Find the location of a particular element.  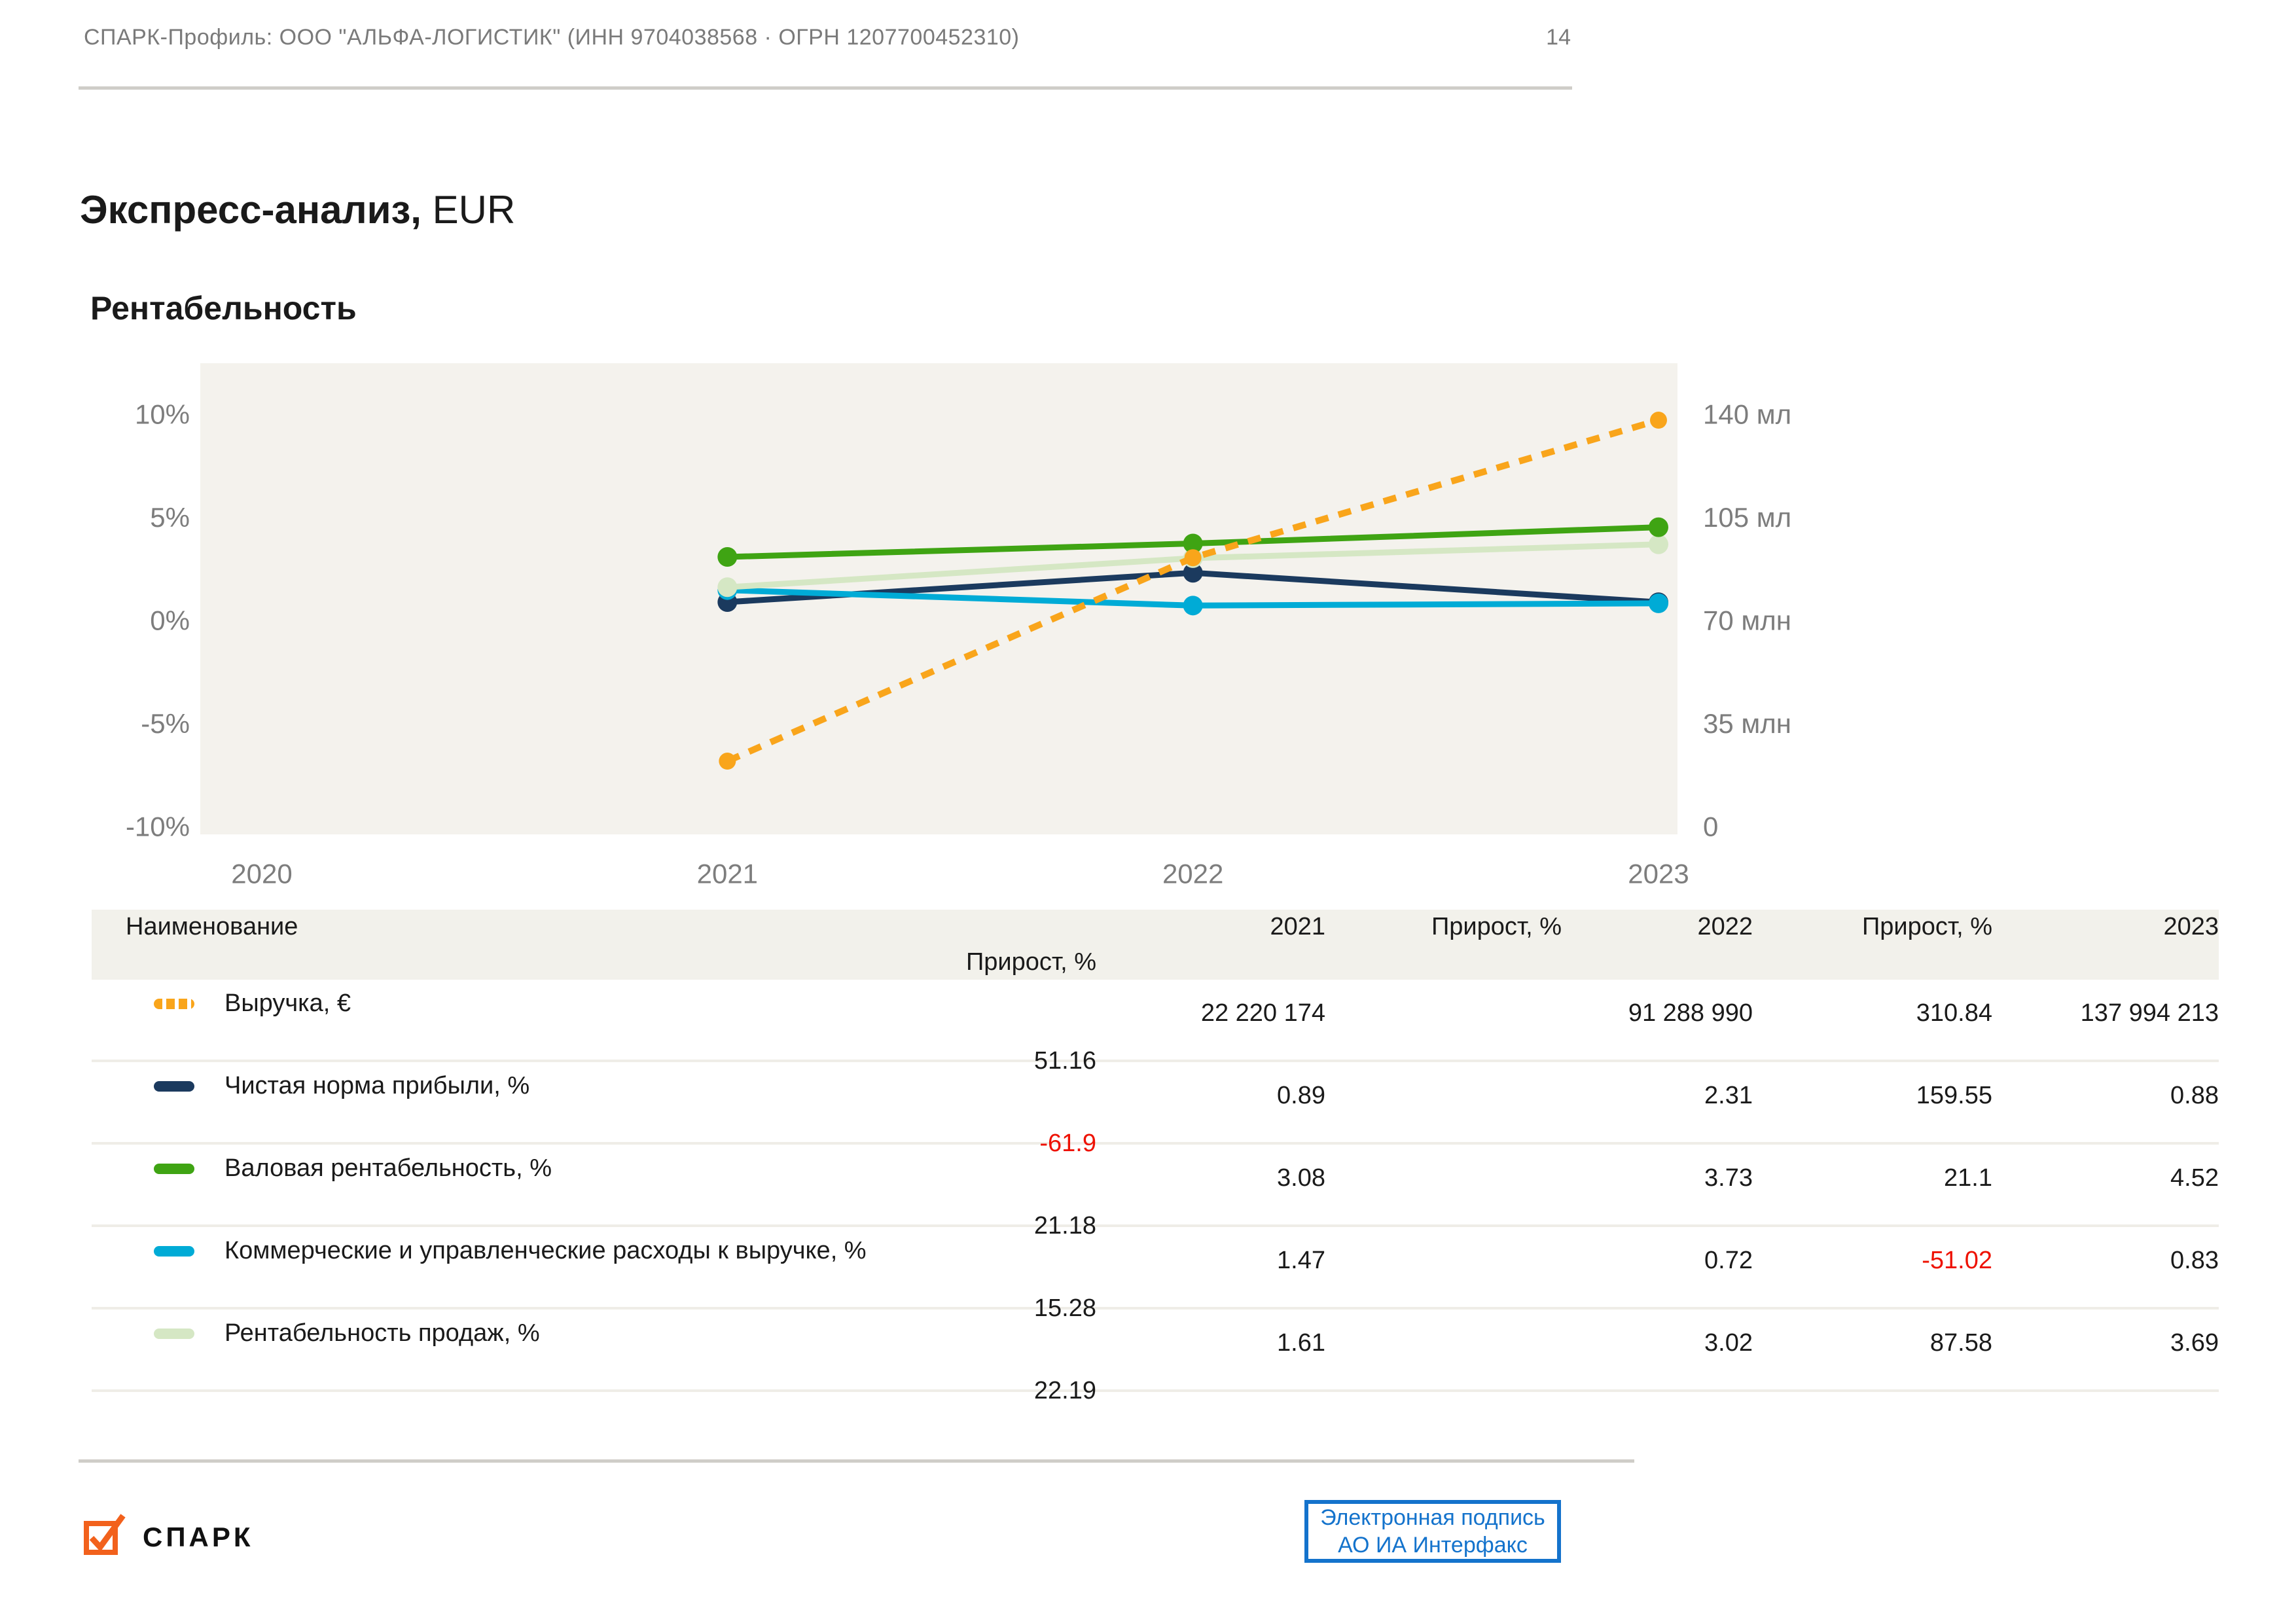

left-axis-tick: -5% is located at coordinates (165, 723).